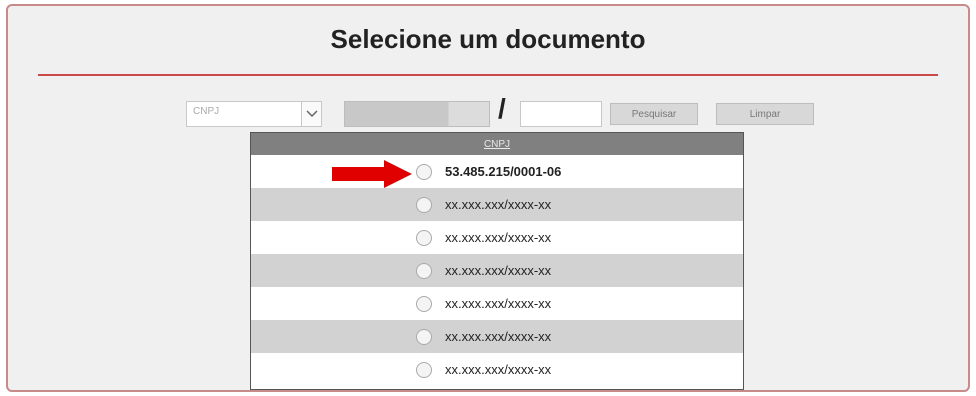 This screenshot has height=396, width=976. I want to click on page-title: Selecione um documento, so click(488, 39).